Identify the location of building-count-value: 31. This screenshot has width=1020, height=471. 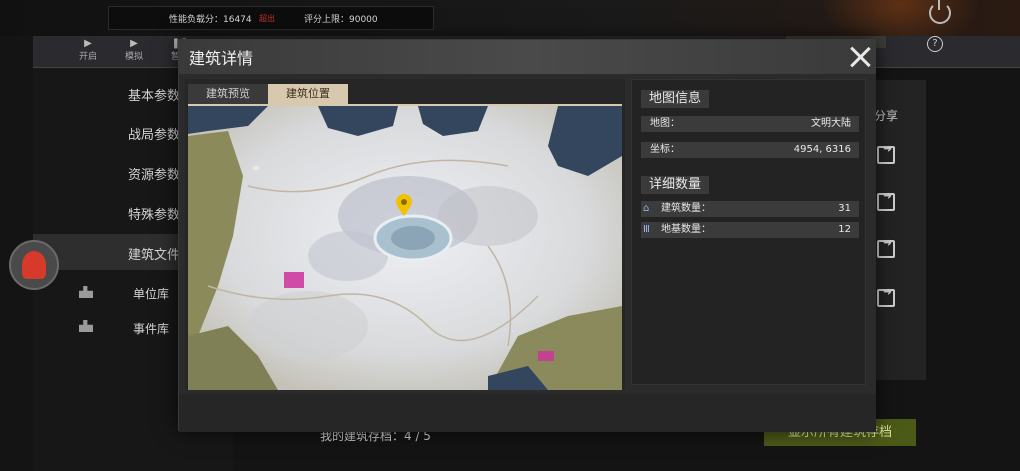
(844, 208).